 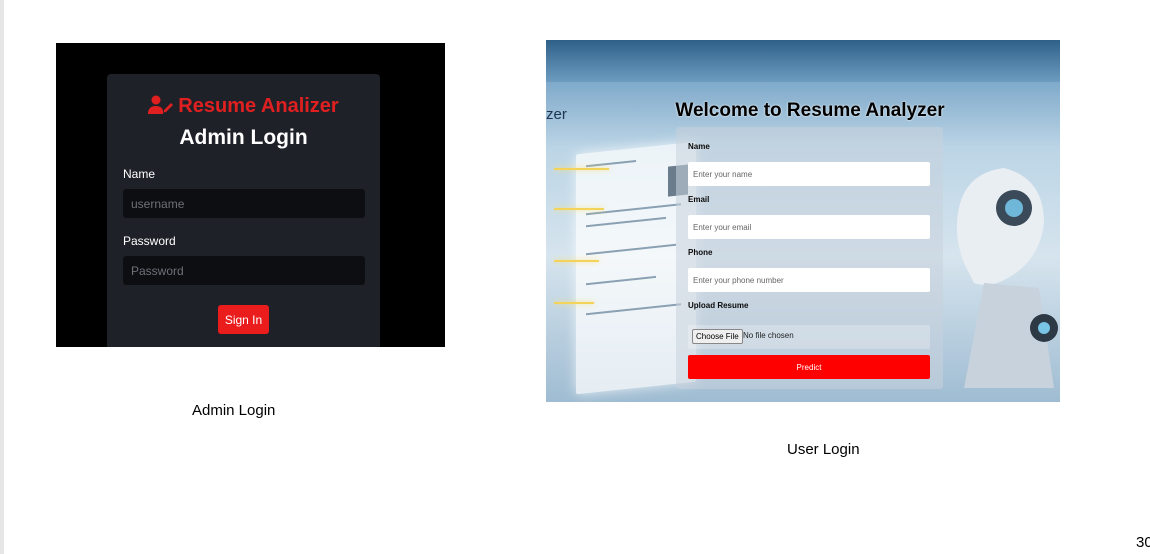 What do you see at coordinates (699, 146) in the screenshot?
I see `user-name-label: Name` at bounding box center [699, 146].